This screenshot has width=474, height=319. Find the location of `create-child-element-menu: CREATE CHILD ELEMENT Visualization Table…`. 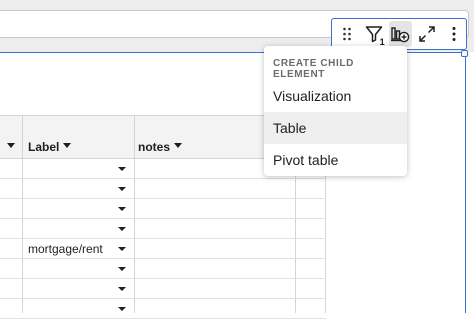

create-child-element-menu: CREATE CHILD ELEMENT Visualization Table… is located at coordinates (335, 111).